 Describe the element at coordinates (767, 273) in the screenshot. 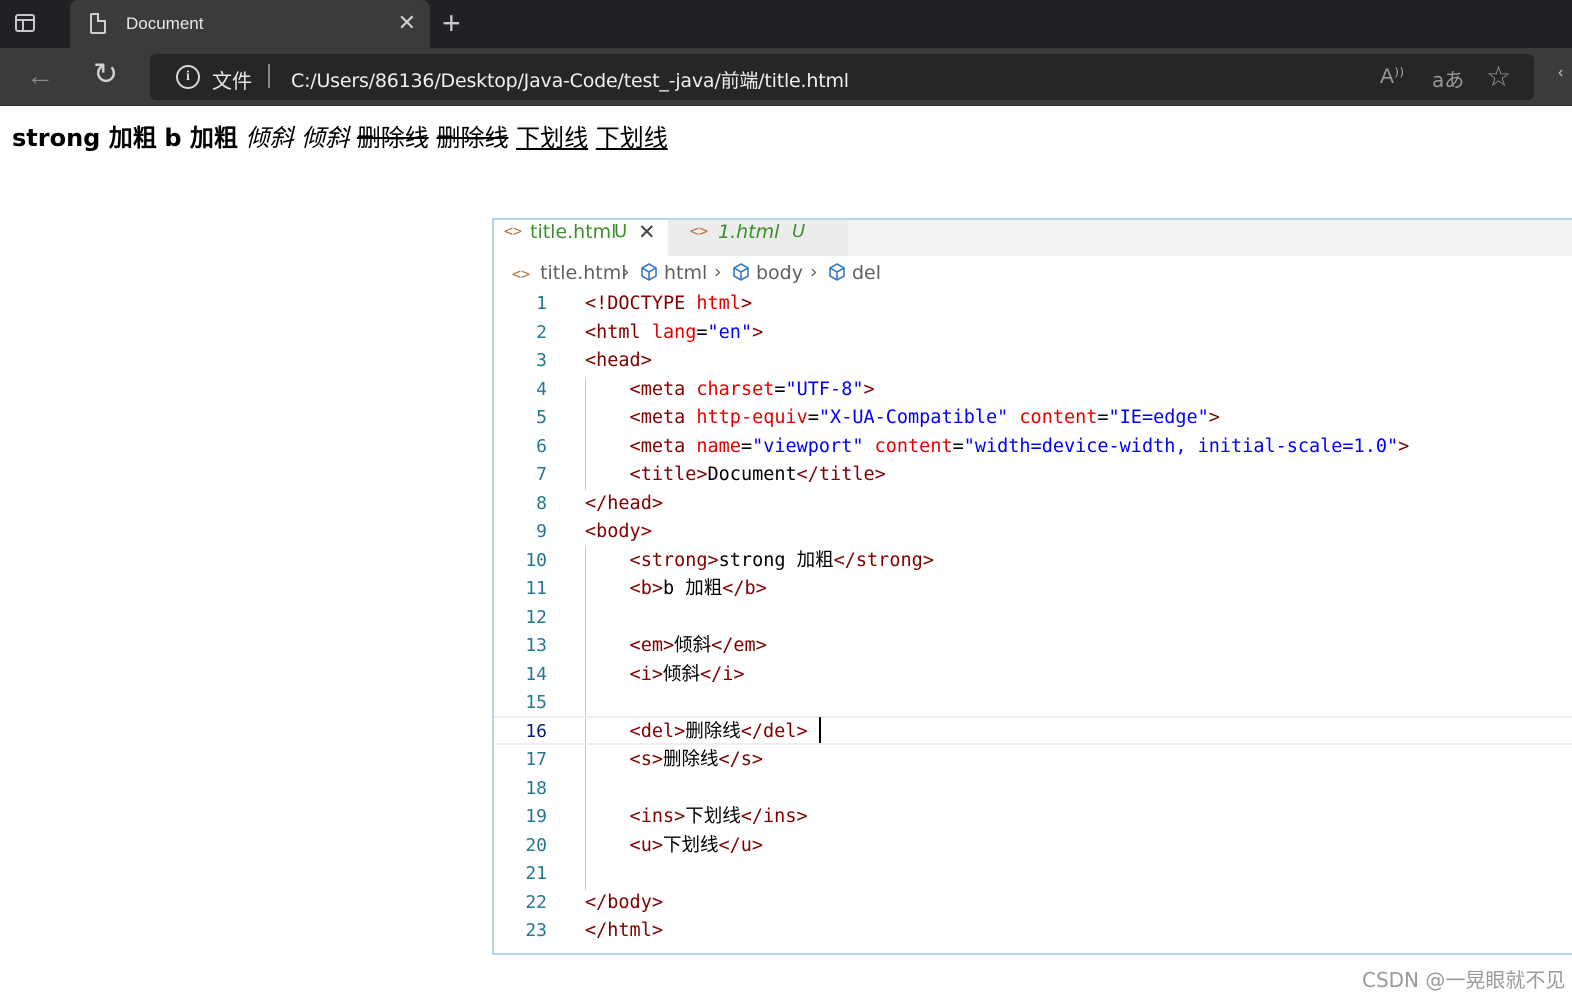

I see `breadcrumb-body: body` at that location.